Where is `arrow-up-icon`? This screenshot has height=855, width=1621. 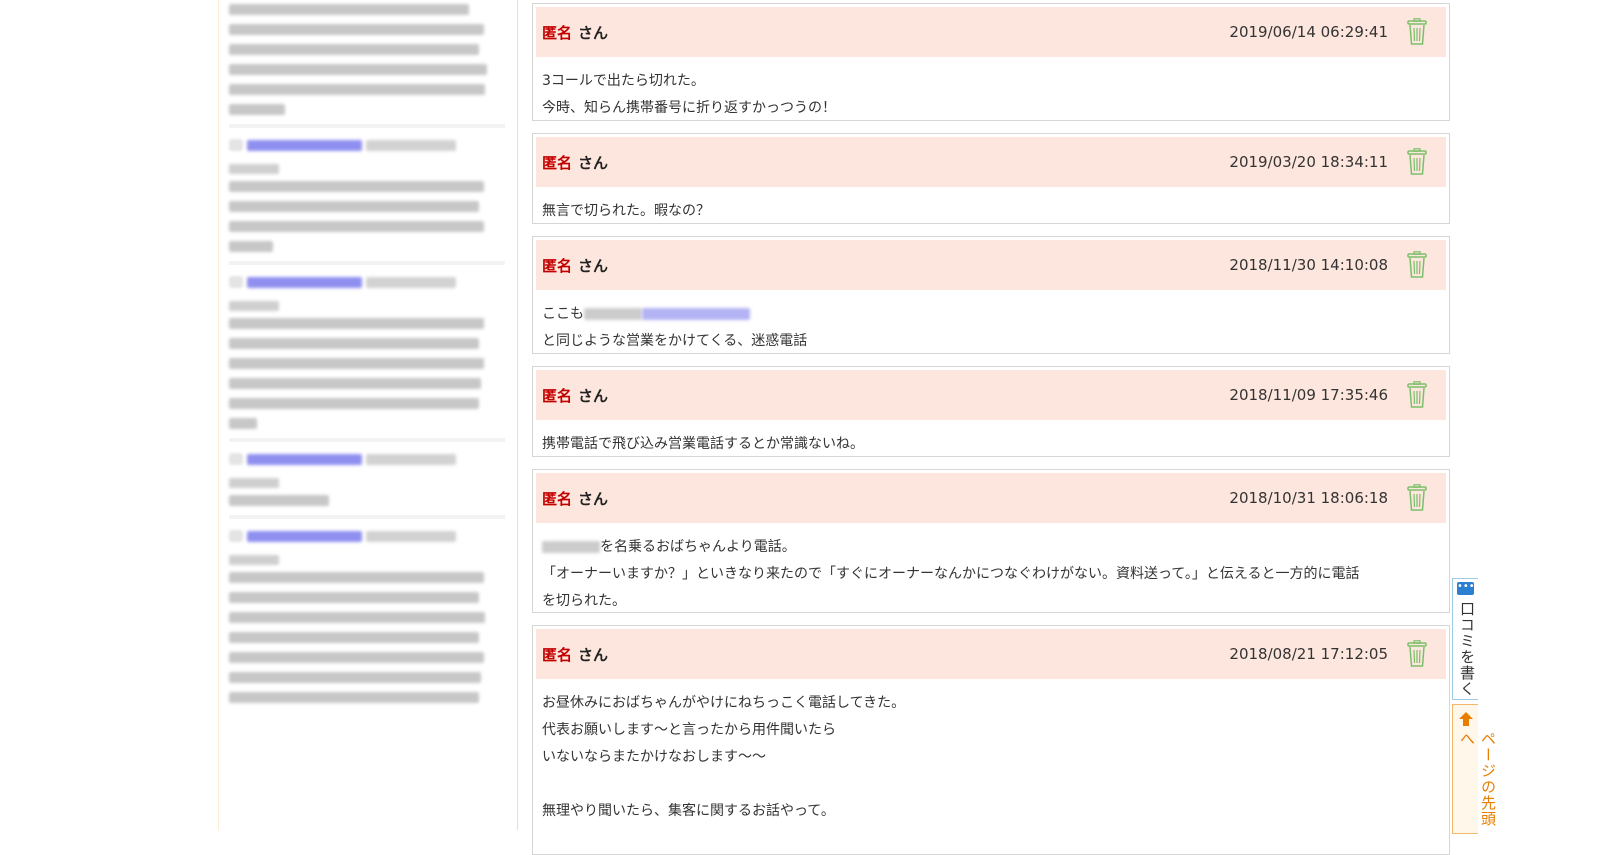 arrow-up-icon is located at coordinates (1466, 719).